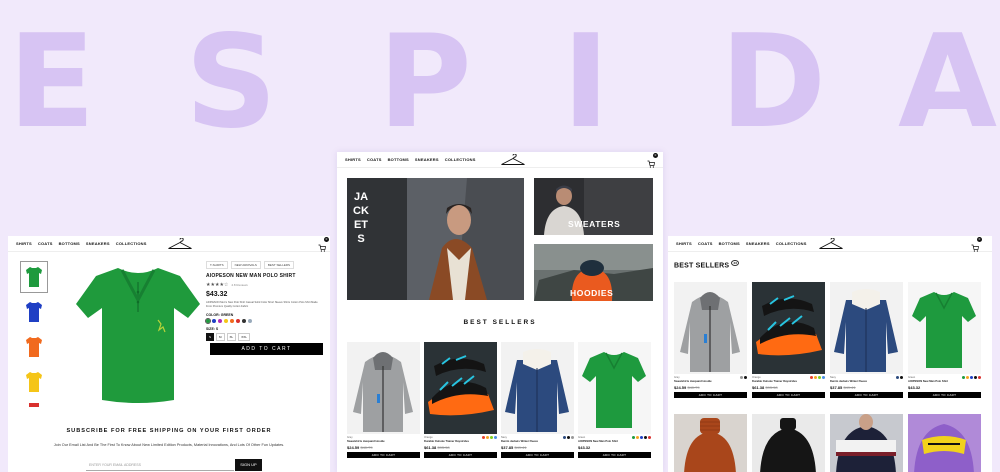 The height and width of the screenshot is (472, 1000). I want to click on hoodies-label: HOODIES, so click(592, 293).